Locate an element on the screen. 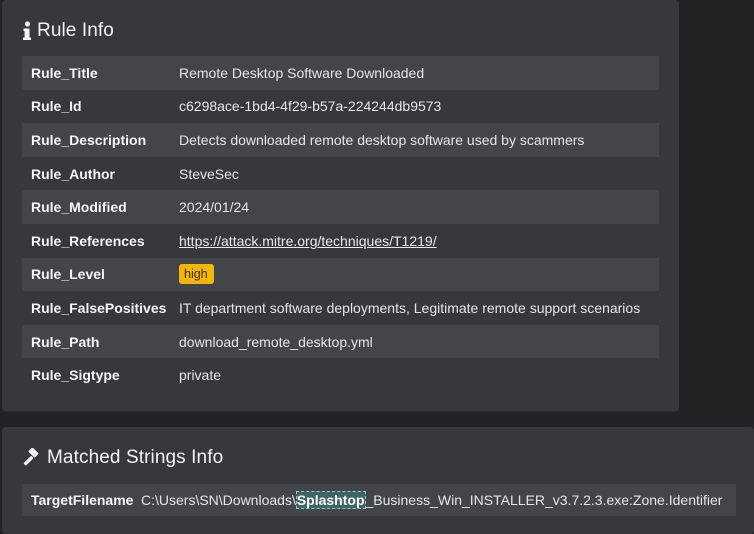 The height and width of the screenshot is (534, 754). row-key: Rule_FalsePositives is located at coordinates (99, 307).